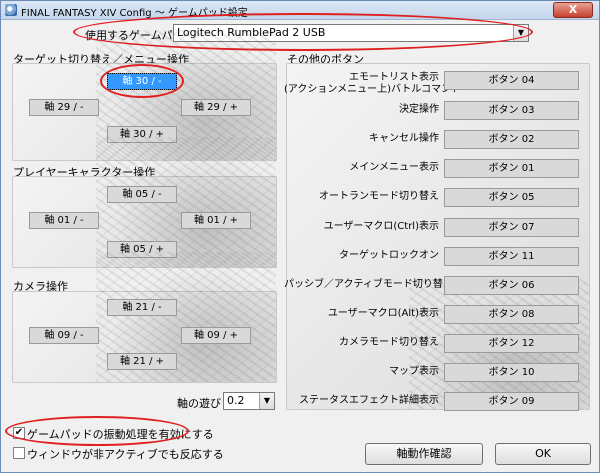  What do you see at coordinates (142, 134) in the screenshot?
I see `target-down-binding: 軸 30 / +` at bounding box center [142, 134].